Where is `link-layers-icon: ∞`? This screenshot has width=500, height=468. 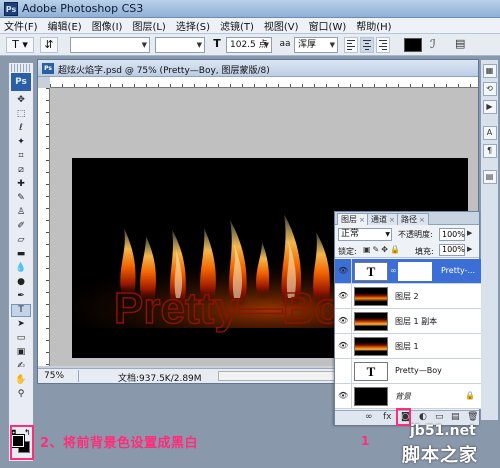 link-layers-icon: ∞ is located at coordinates (369, 417).